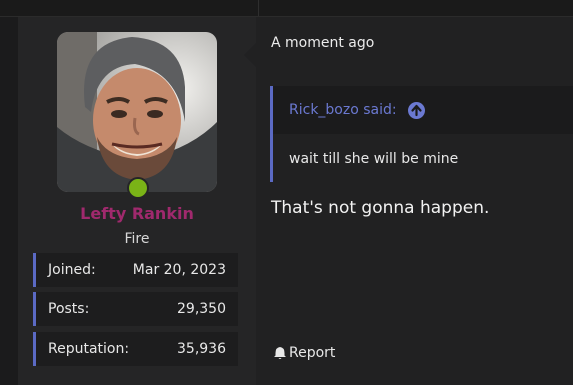 The height and width of the screenshot is (385, 573). Describe the element at coordinates (135, 309) in the screenshot. I see `stat-posts: Posts: 29,350` at that location.